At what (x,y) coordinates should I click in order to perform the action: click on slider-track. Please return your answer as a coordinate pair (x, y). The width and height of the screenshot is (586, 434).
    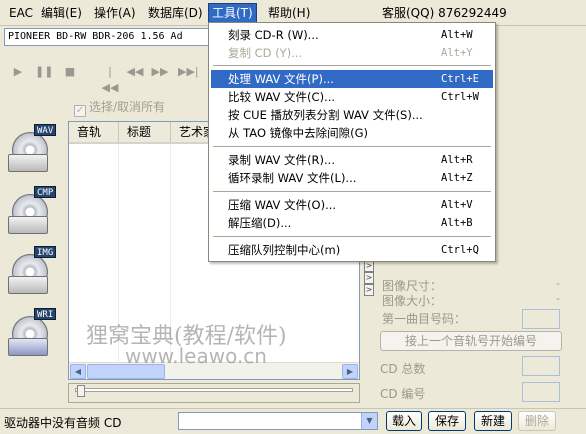
    Looking at the image, I should click on (214, 390).